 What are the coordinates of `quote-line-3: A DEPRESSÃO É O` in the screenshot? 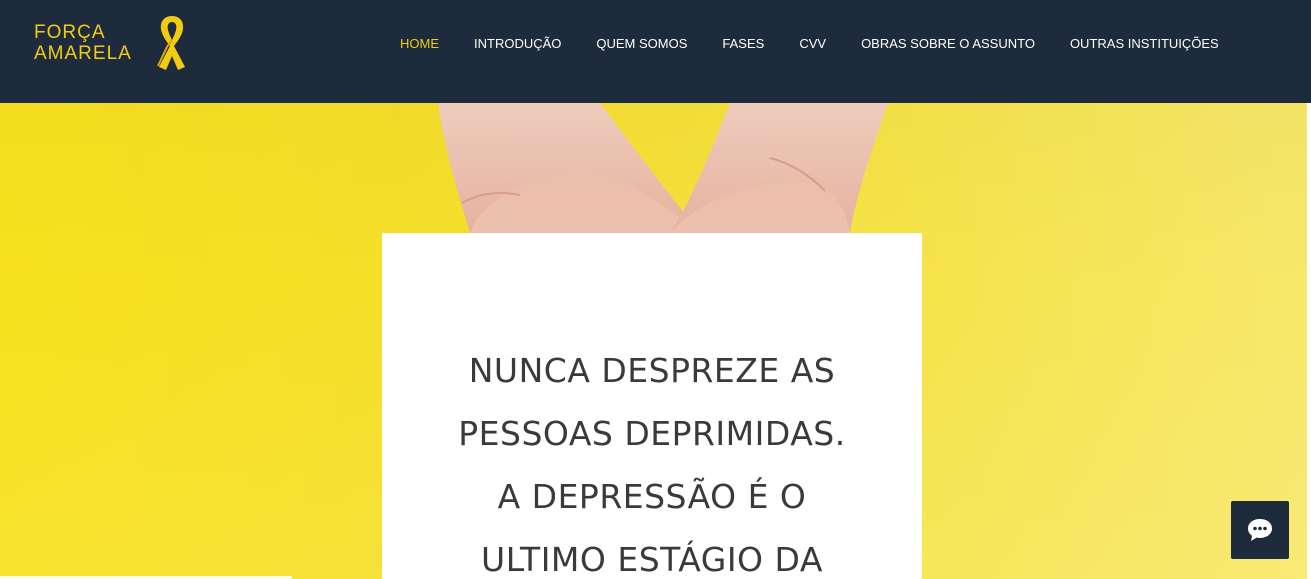 It's located at (652, 496).